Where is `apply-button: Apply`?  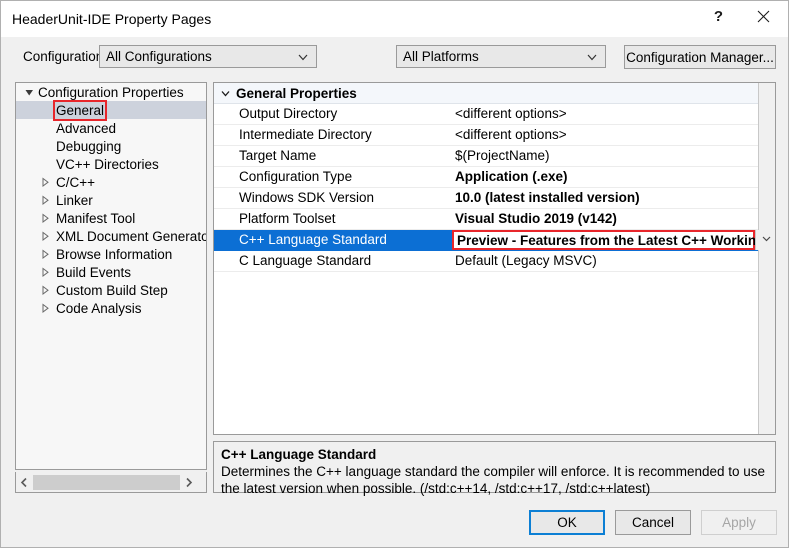 apply-button: Apply is located at coordinates (739, 522).